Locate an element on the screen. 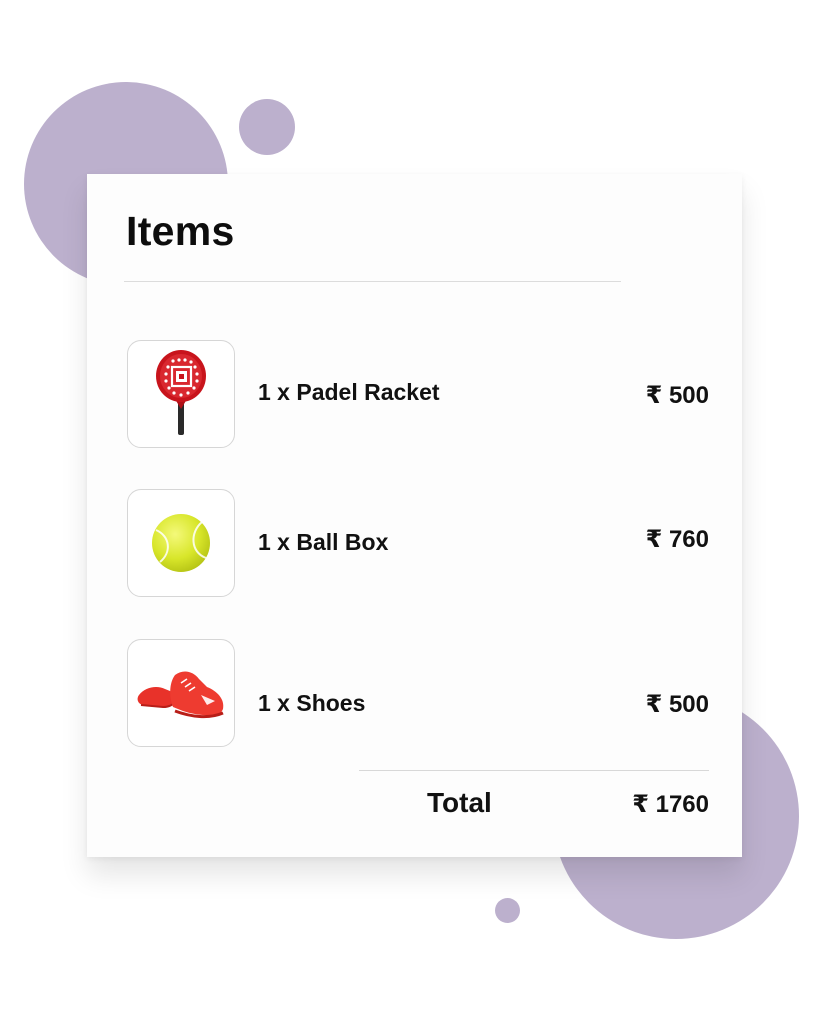  tennis-ball-image is located at coordinates (181, 543).